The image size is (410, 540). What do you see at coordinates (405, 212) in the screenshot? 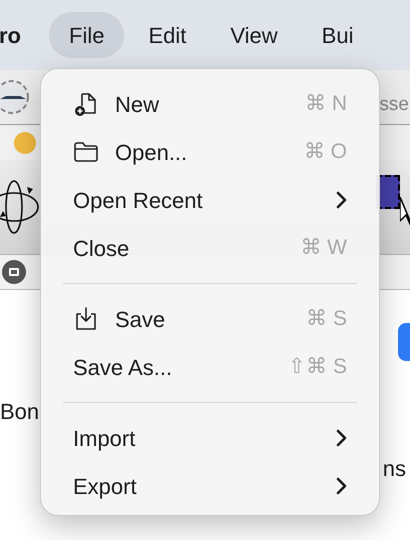
I see `cursor-icon` at bounding box center [405, 212].